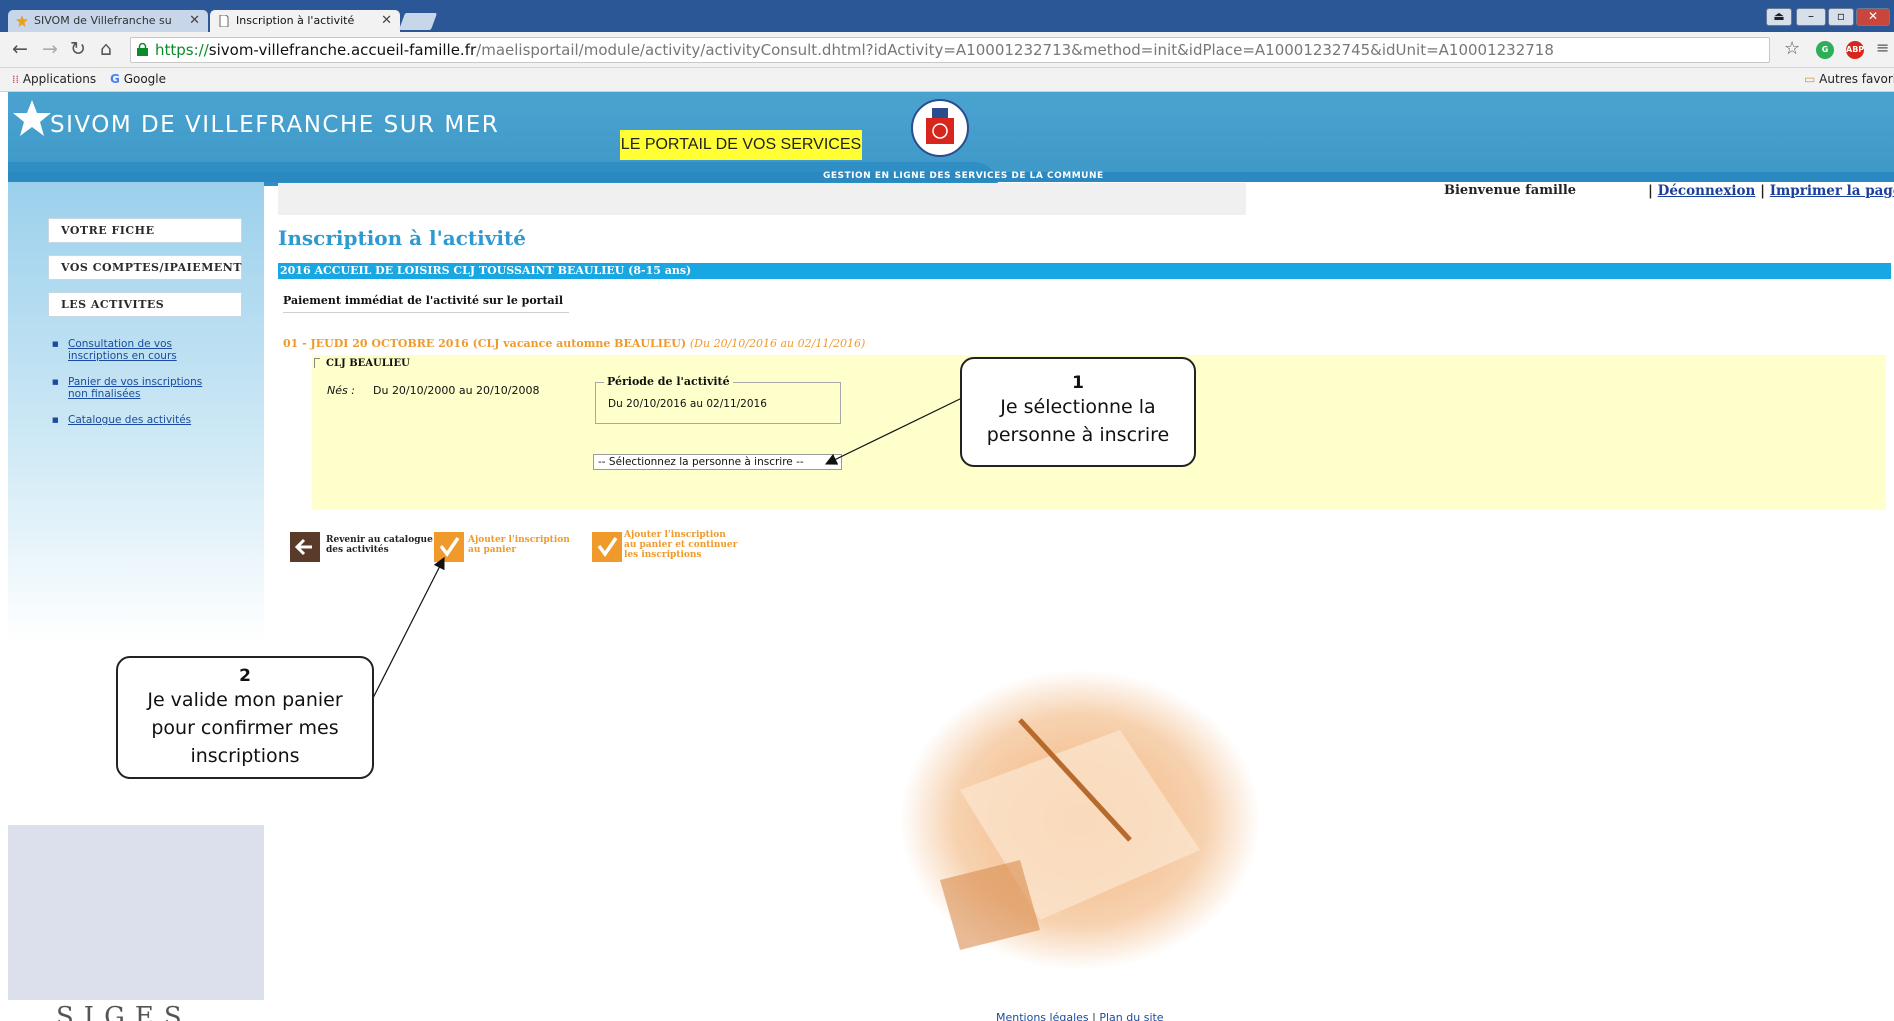 The image size is (1894, 1021). Describe the element at coordinates (1078, 407) in the screenshot. I see `callout-line: Je sélectionne la` at that location.